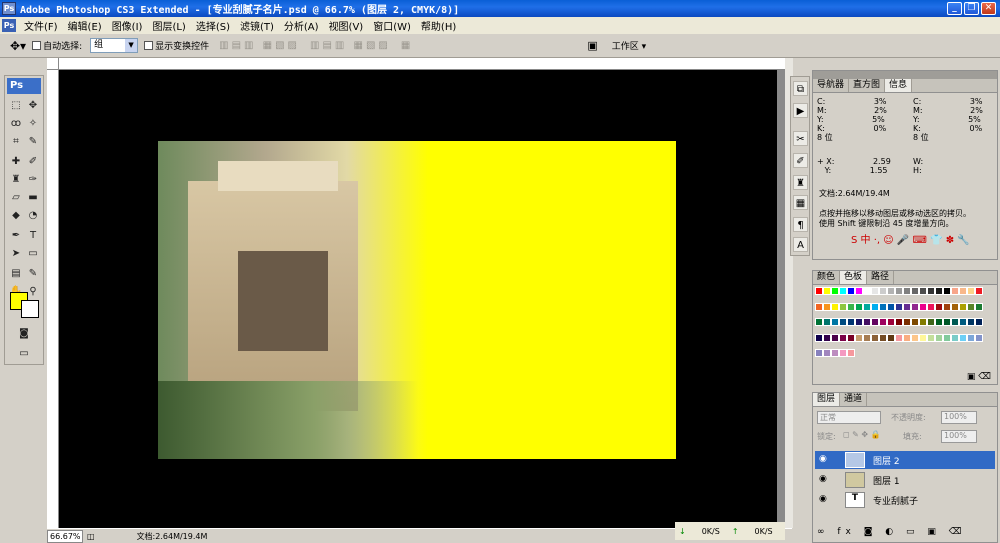 The width and height of the screenshot is (1000, 543). What do you see at coordinates (800, 182) in the screenshot?
I see `clone-source-icon: ♜` at bounding box center [800, 182].